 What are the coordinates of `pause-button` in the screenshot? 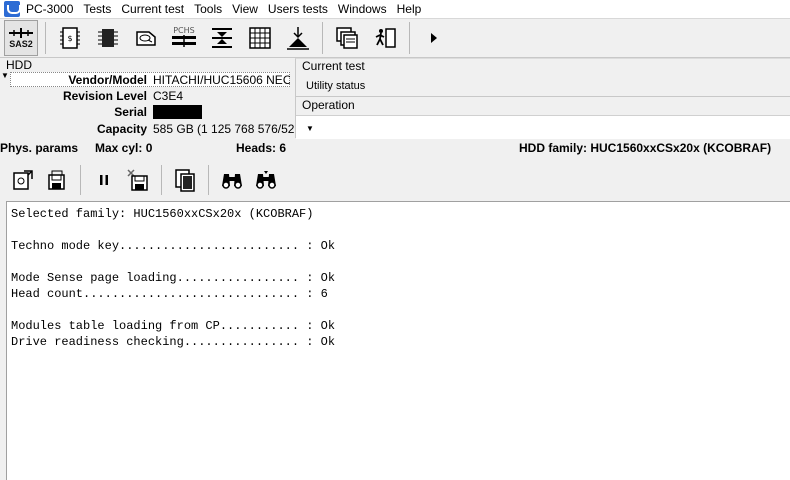 It's located at (104, 180).